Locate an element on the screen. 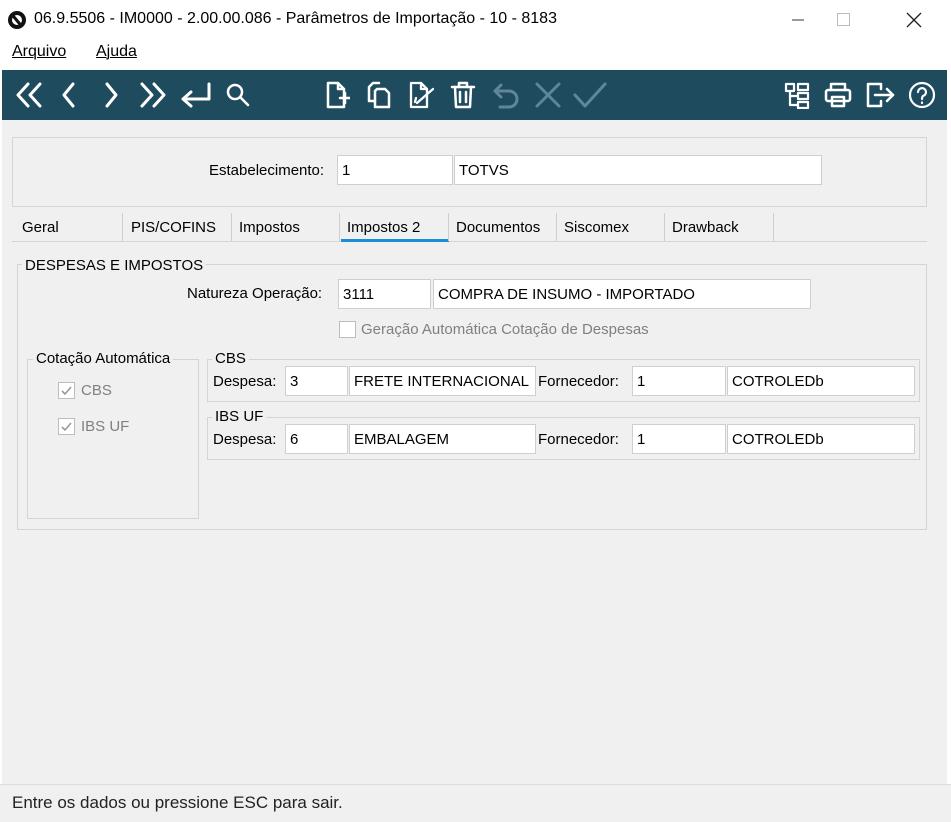 The image size is (951, 822). delete-icon is located at coordinates (463, 95).